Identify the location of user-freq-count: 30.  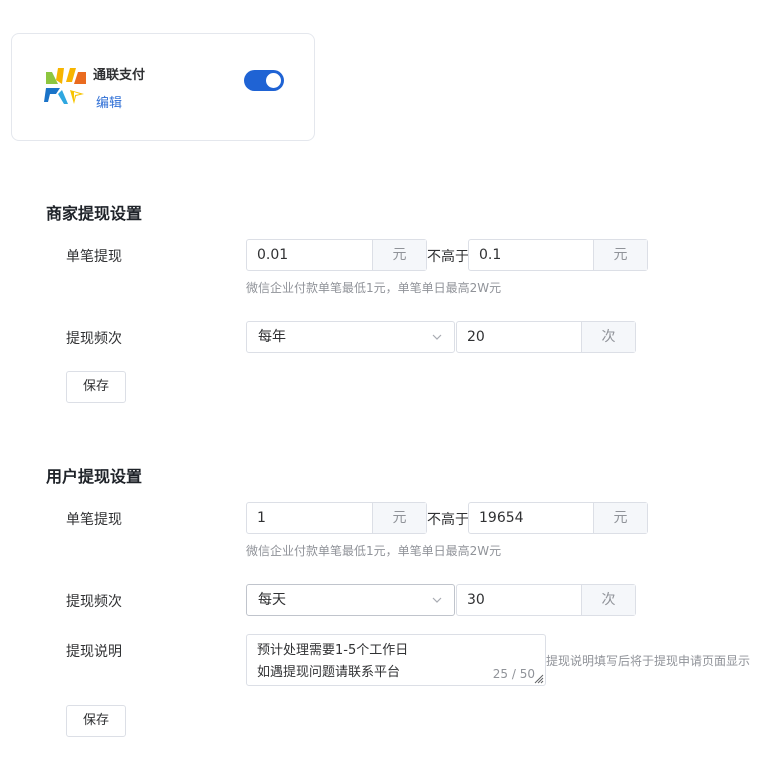
(476, 600).